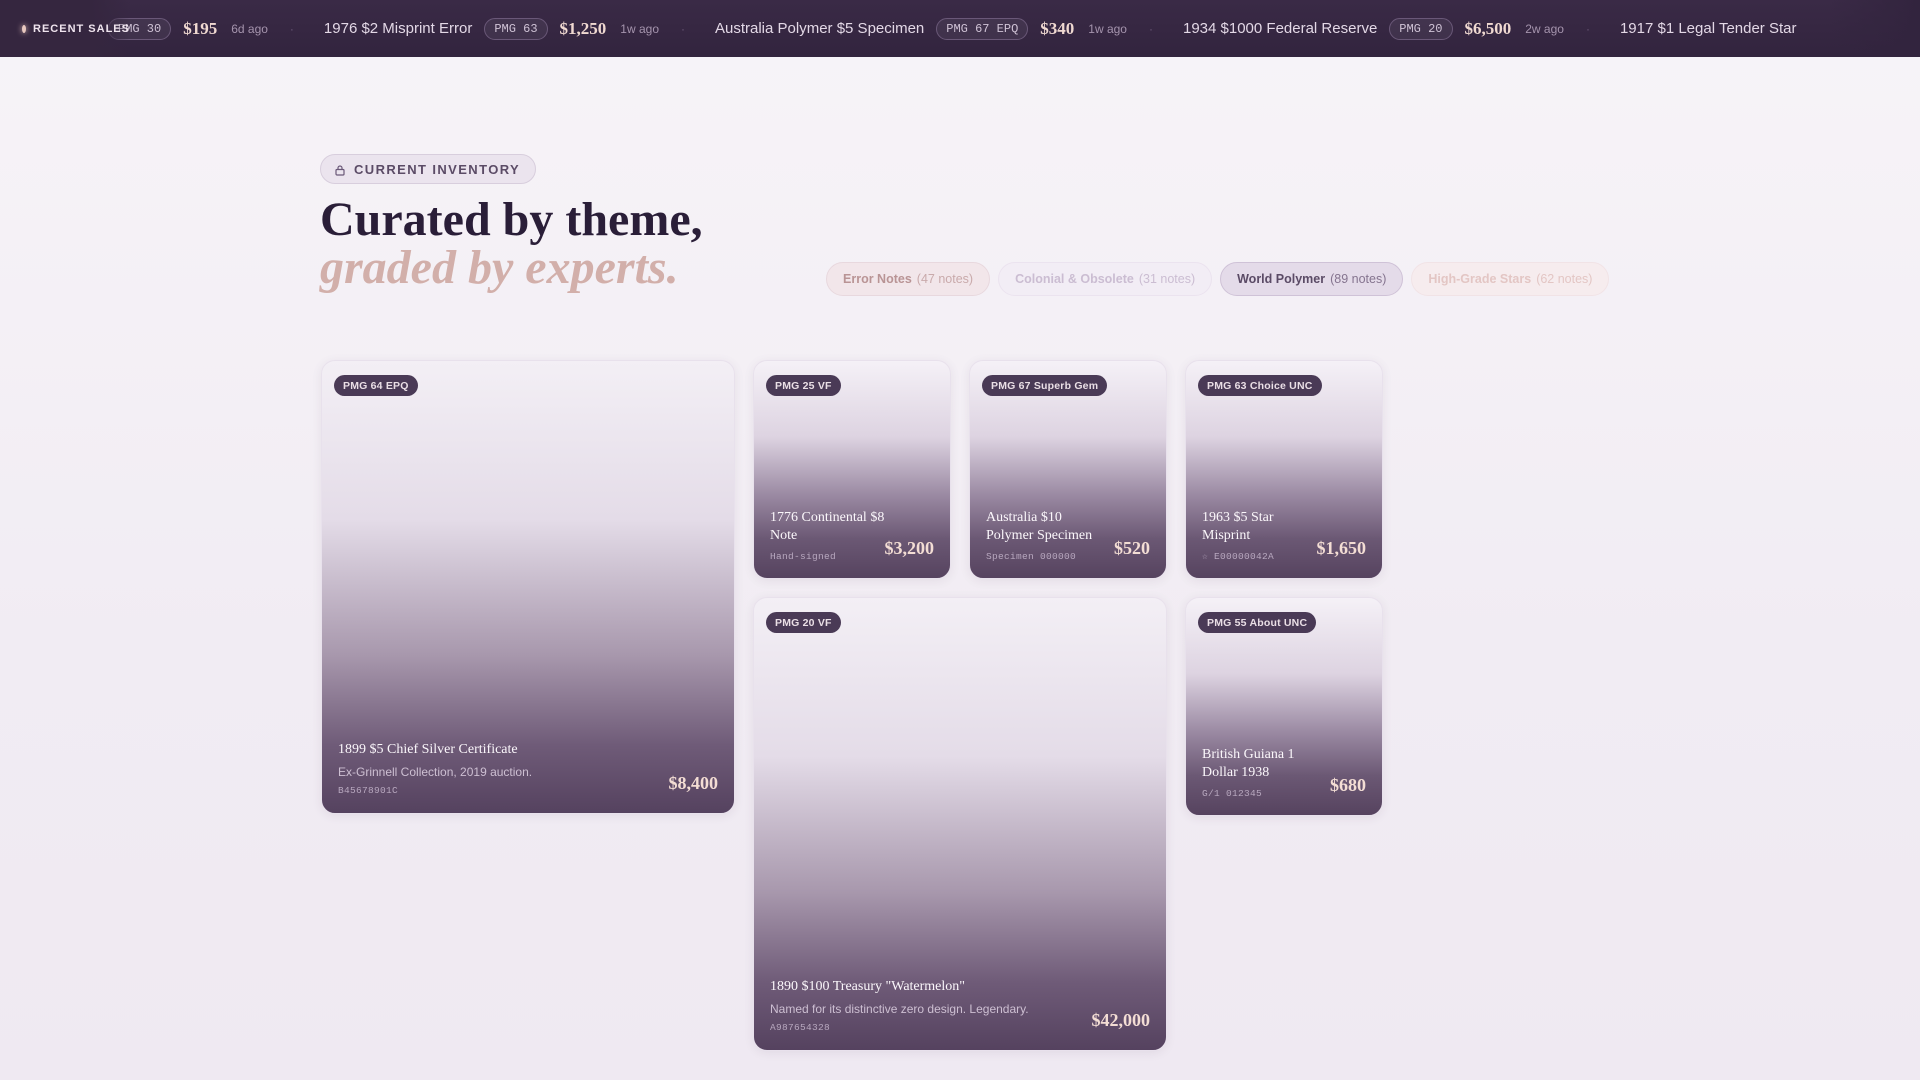 The image size is (1920, 1080). I want to click on ticker-fade, so click(1875, 28).